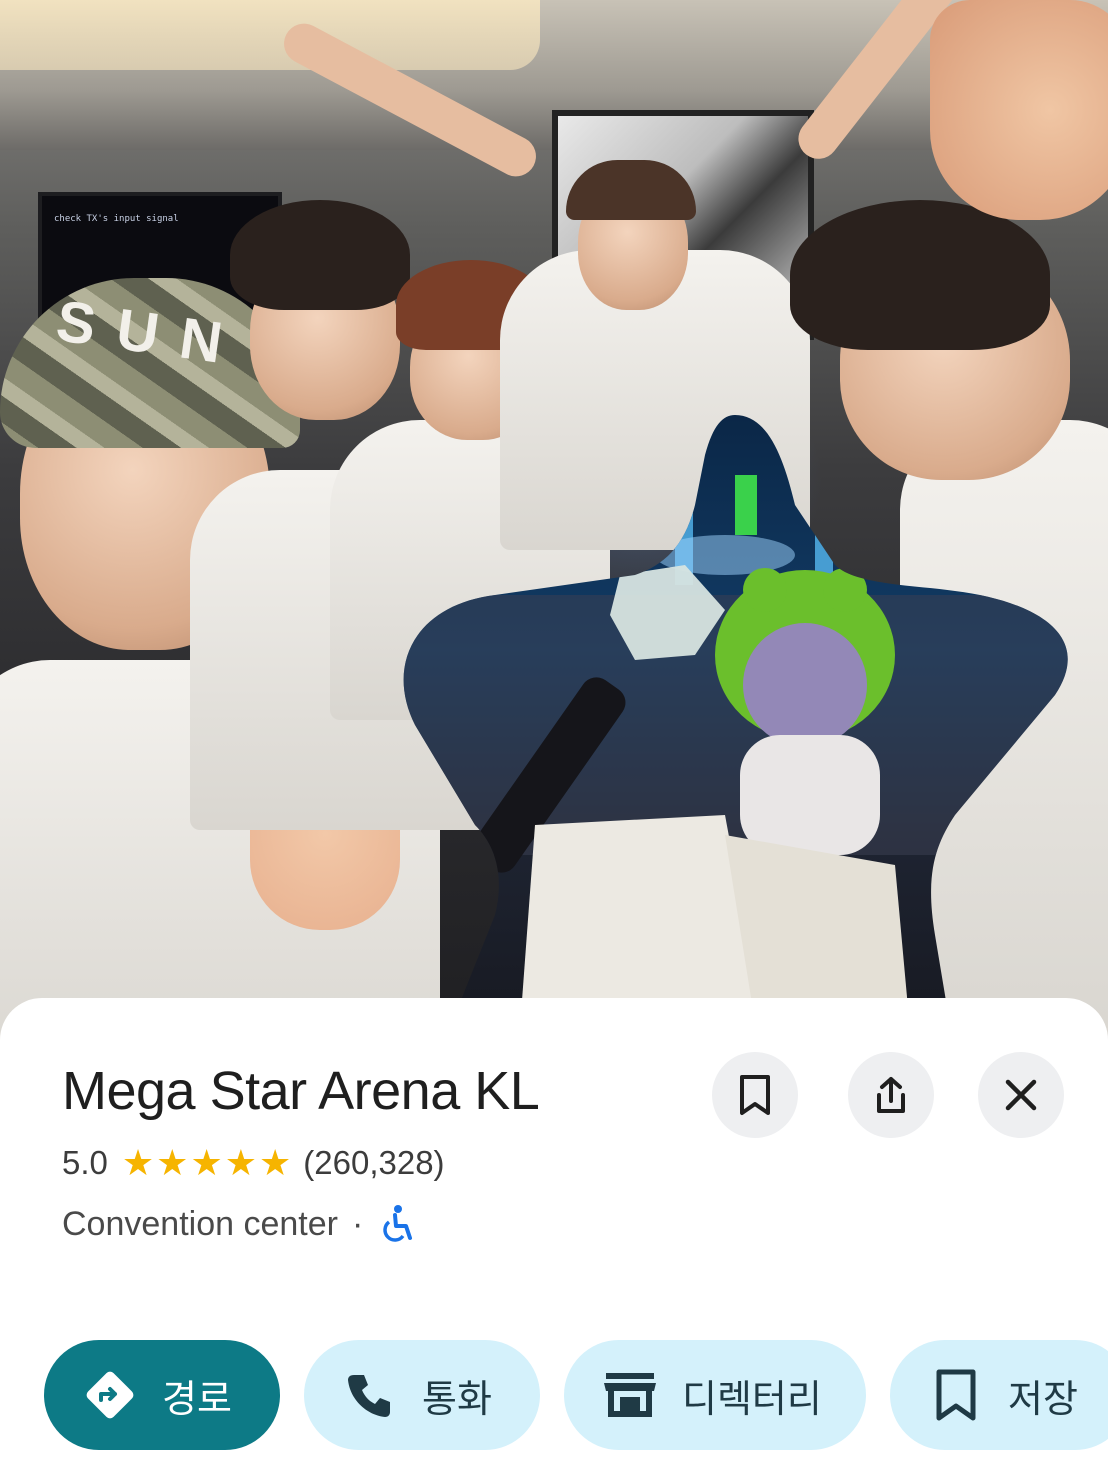 This screenshot has height=1476, width=1108. Describe the element at coordinates (752, 1399) in the screenshot. I see `directory-label: 디렉터리` at that location.